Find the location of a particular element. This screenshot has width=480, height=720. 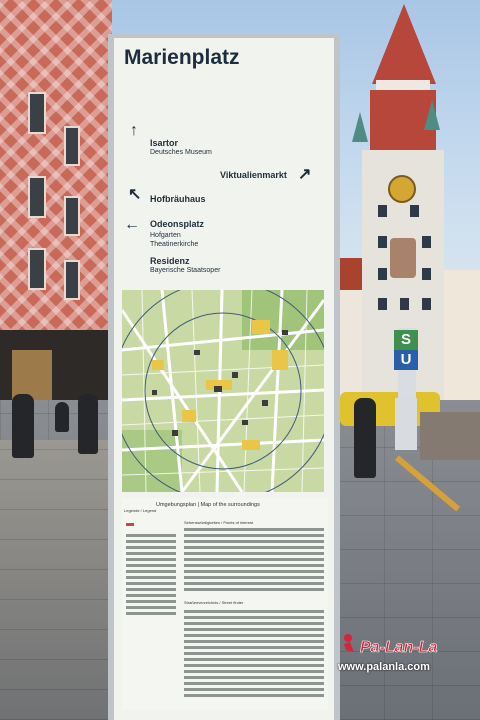

tower-spire is located at coordinates (404, 44).